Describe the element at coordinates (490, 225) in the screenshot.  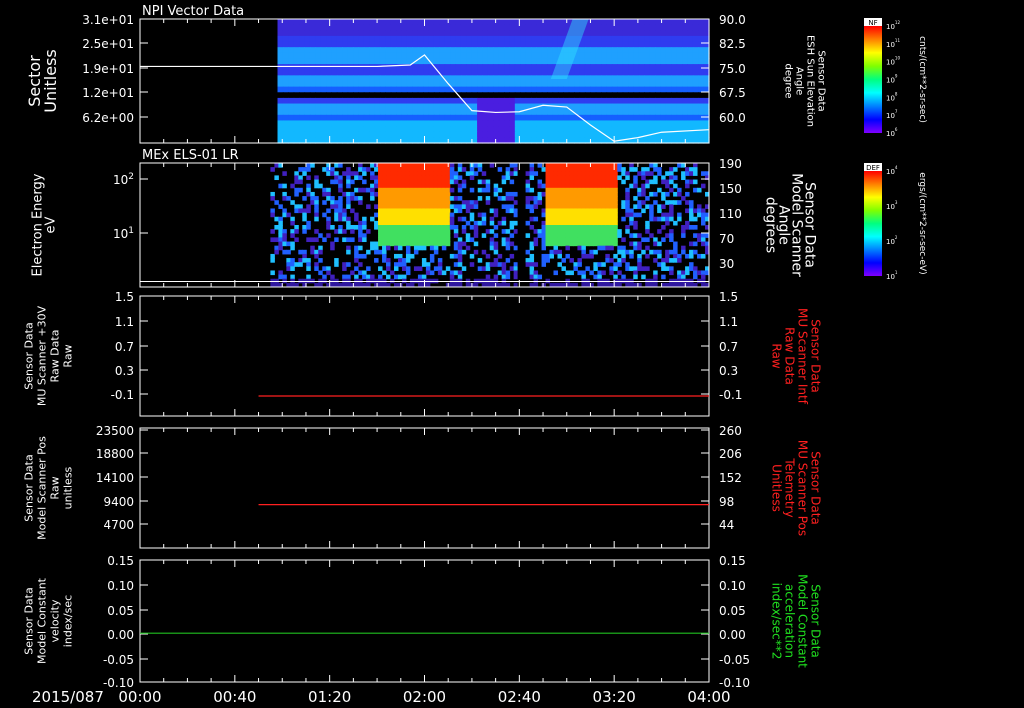
I see `els-spectrogram` at that location.